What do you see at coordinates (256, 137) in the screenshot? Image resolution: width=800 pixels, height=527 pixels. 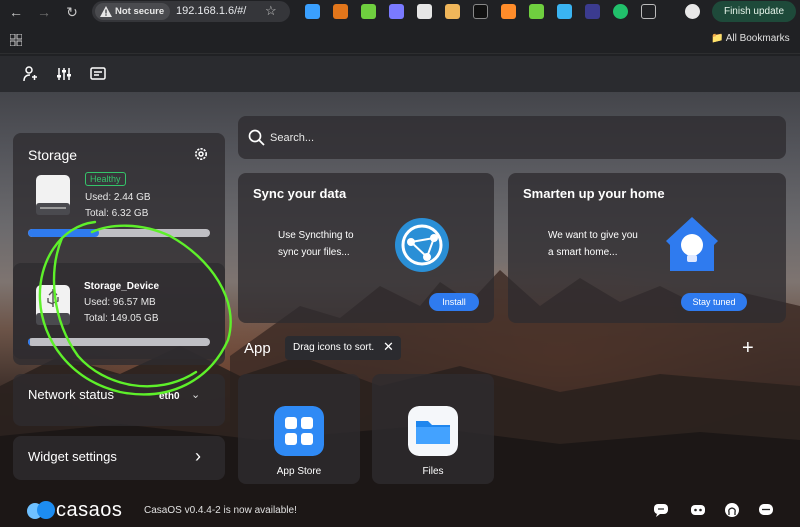 I see `search-icon` at bounding box center [256, 137].